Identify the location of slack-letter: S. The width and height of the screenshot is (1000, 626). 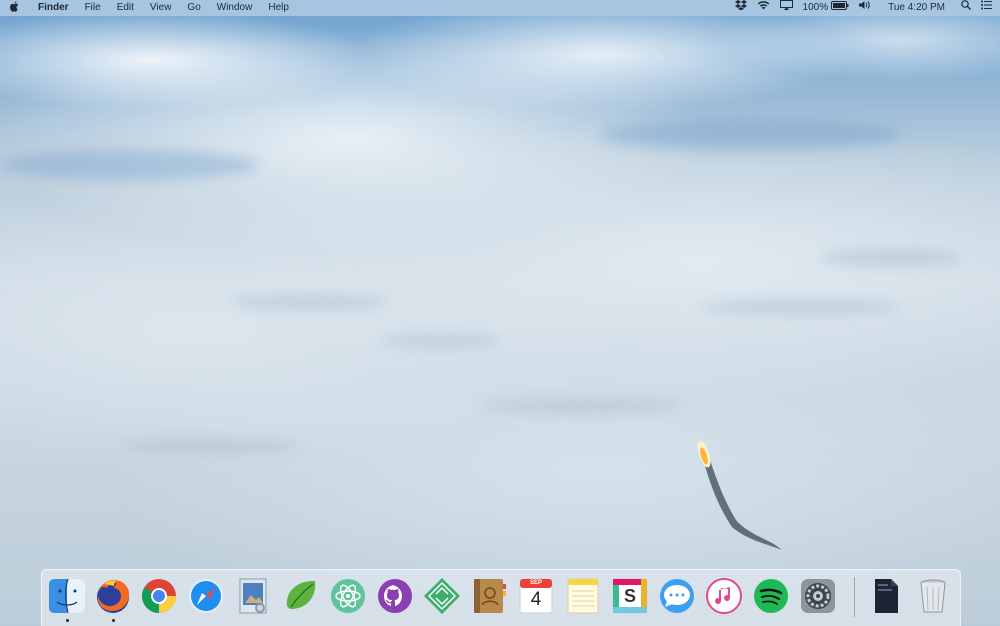
(629, 596).